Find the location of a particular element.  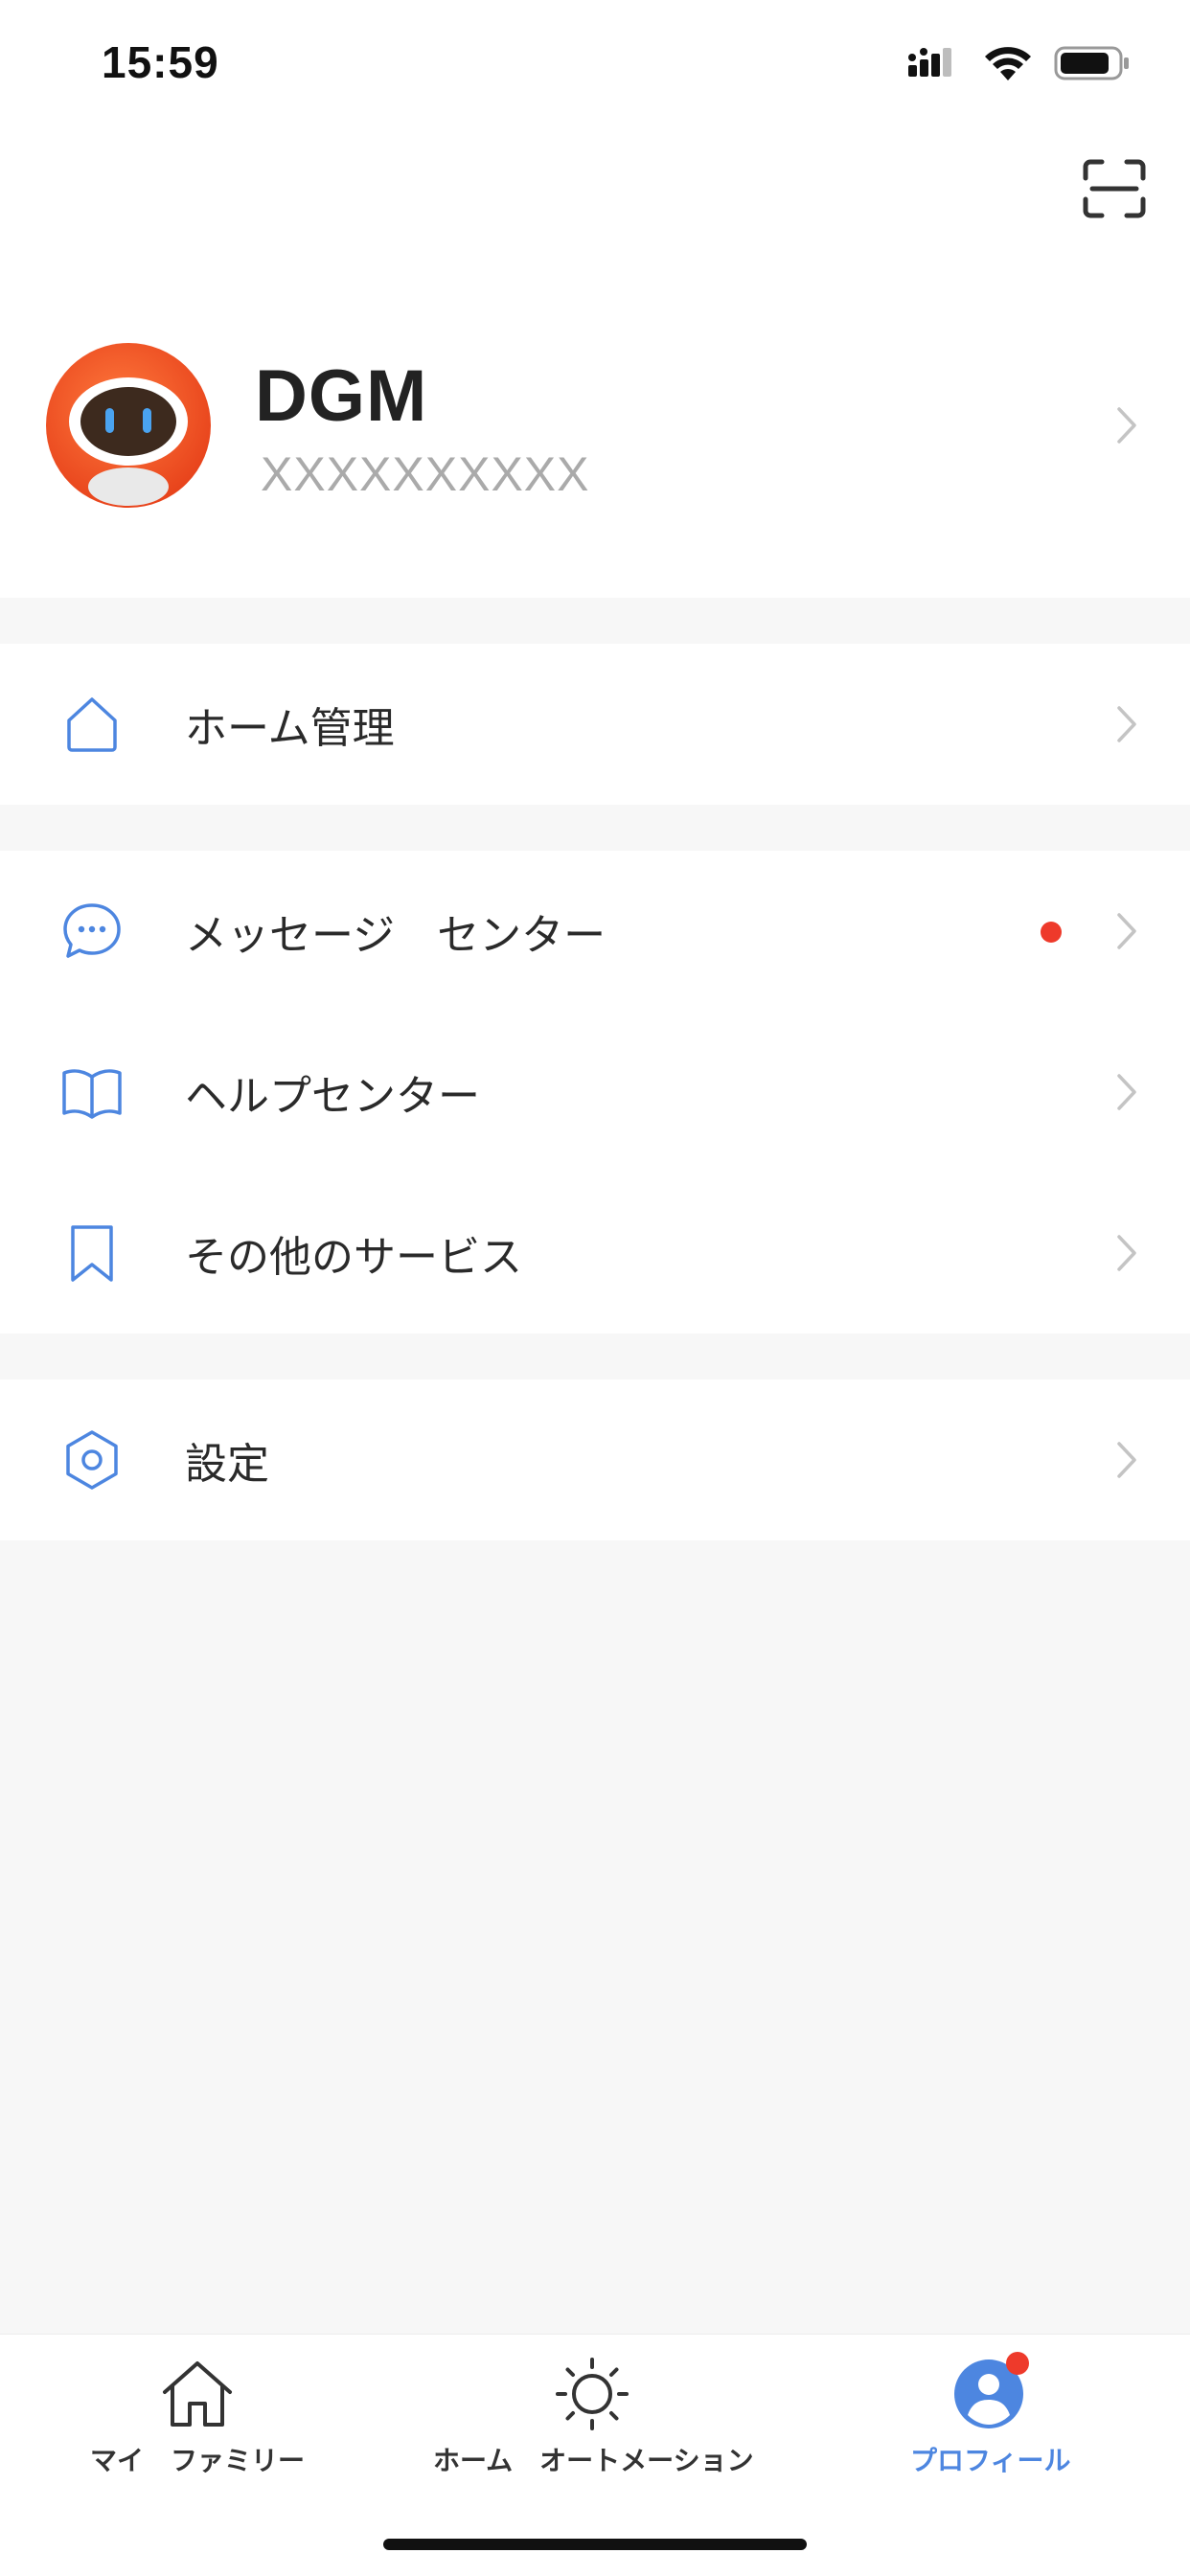

menu-group-home: ホーム管理 is located at coordinates (595, 724).